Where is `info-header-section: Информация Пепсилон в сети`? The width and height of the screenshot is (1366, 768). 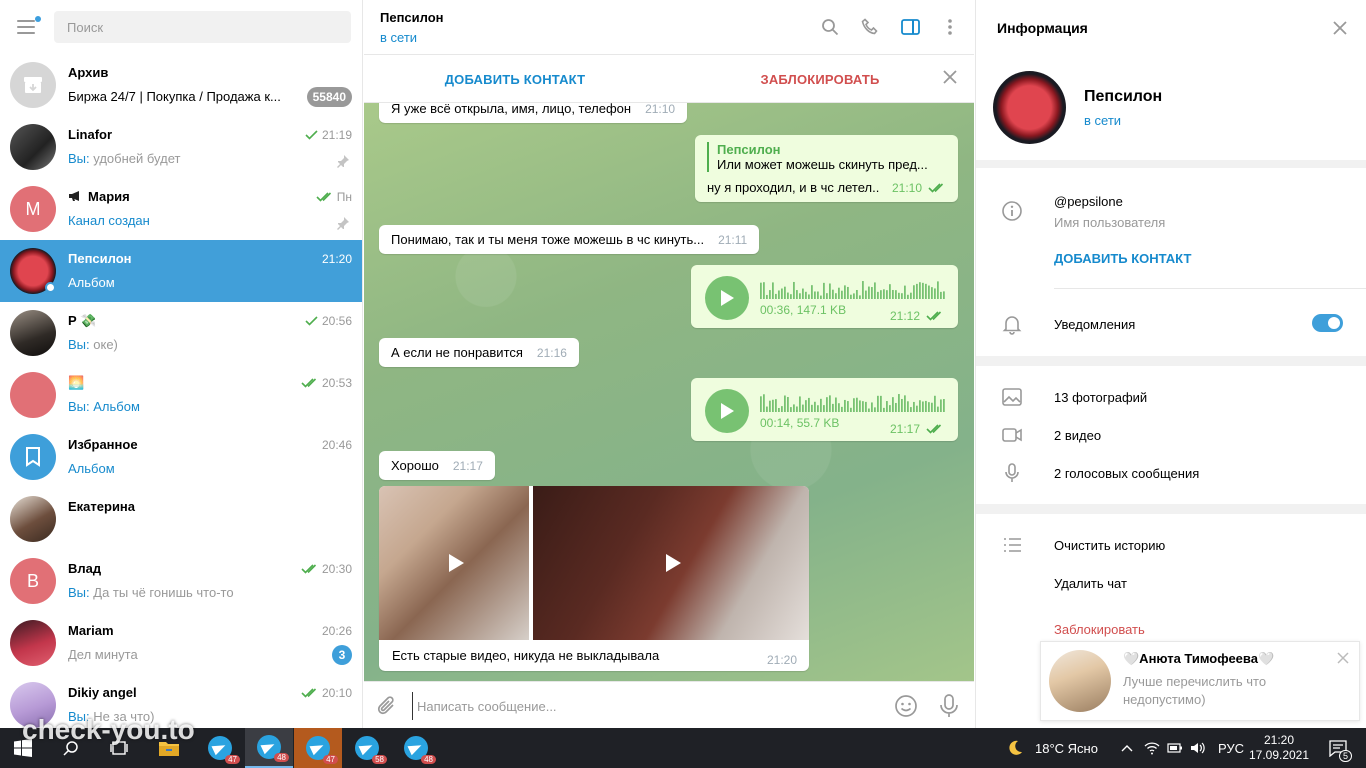
info-header-section: Информация Пепсилон в сети is located at coordinates (1171, 80).